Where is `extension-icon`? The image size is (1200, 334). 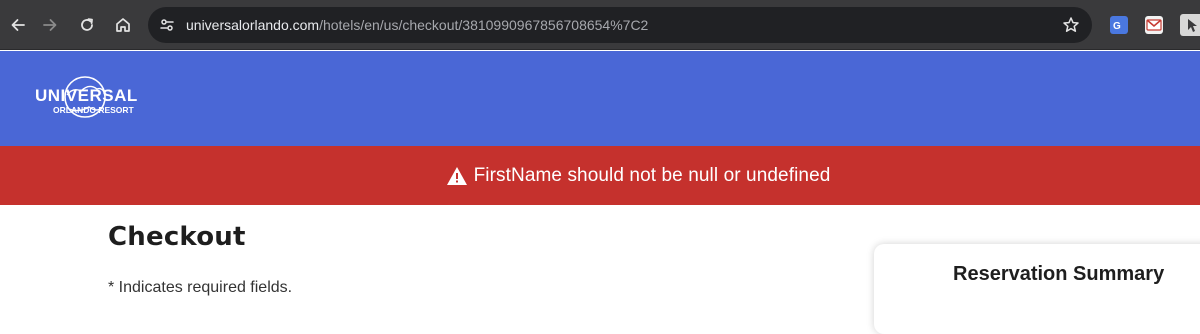
extension-icon is located at coordinates (1190, 25).